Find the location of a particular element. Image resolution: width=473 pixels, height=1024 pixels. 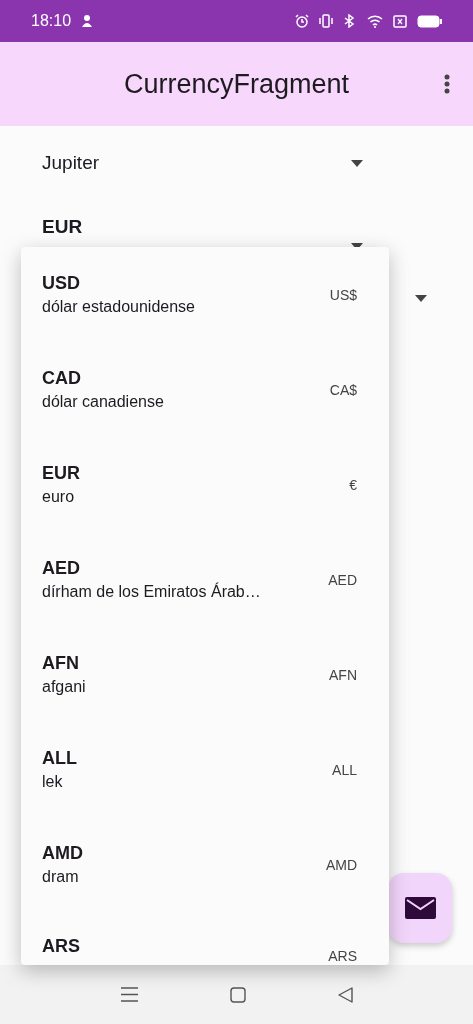

currency-name: euro is located at coordinates (59, 496).